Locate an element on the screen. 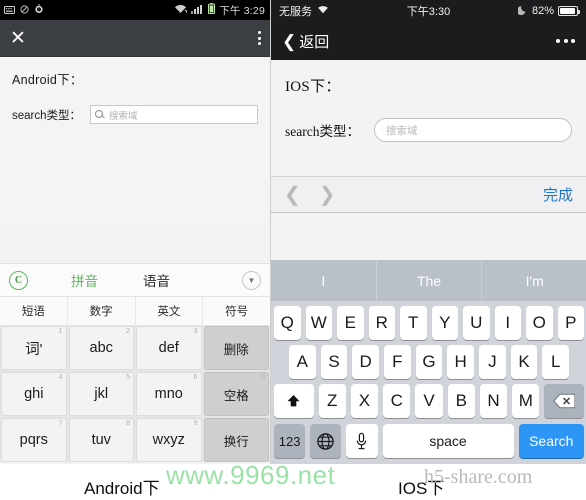 The image size is (586, 500). key-n: N is located at coordinates (493, 401).